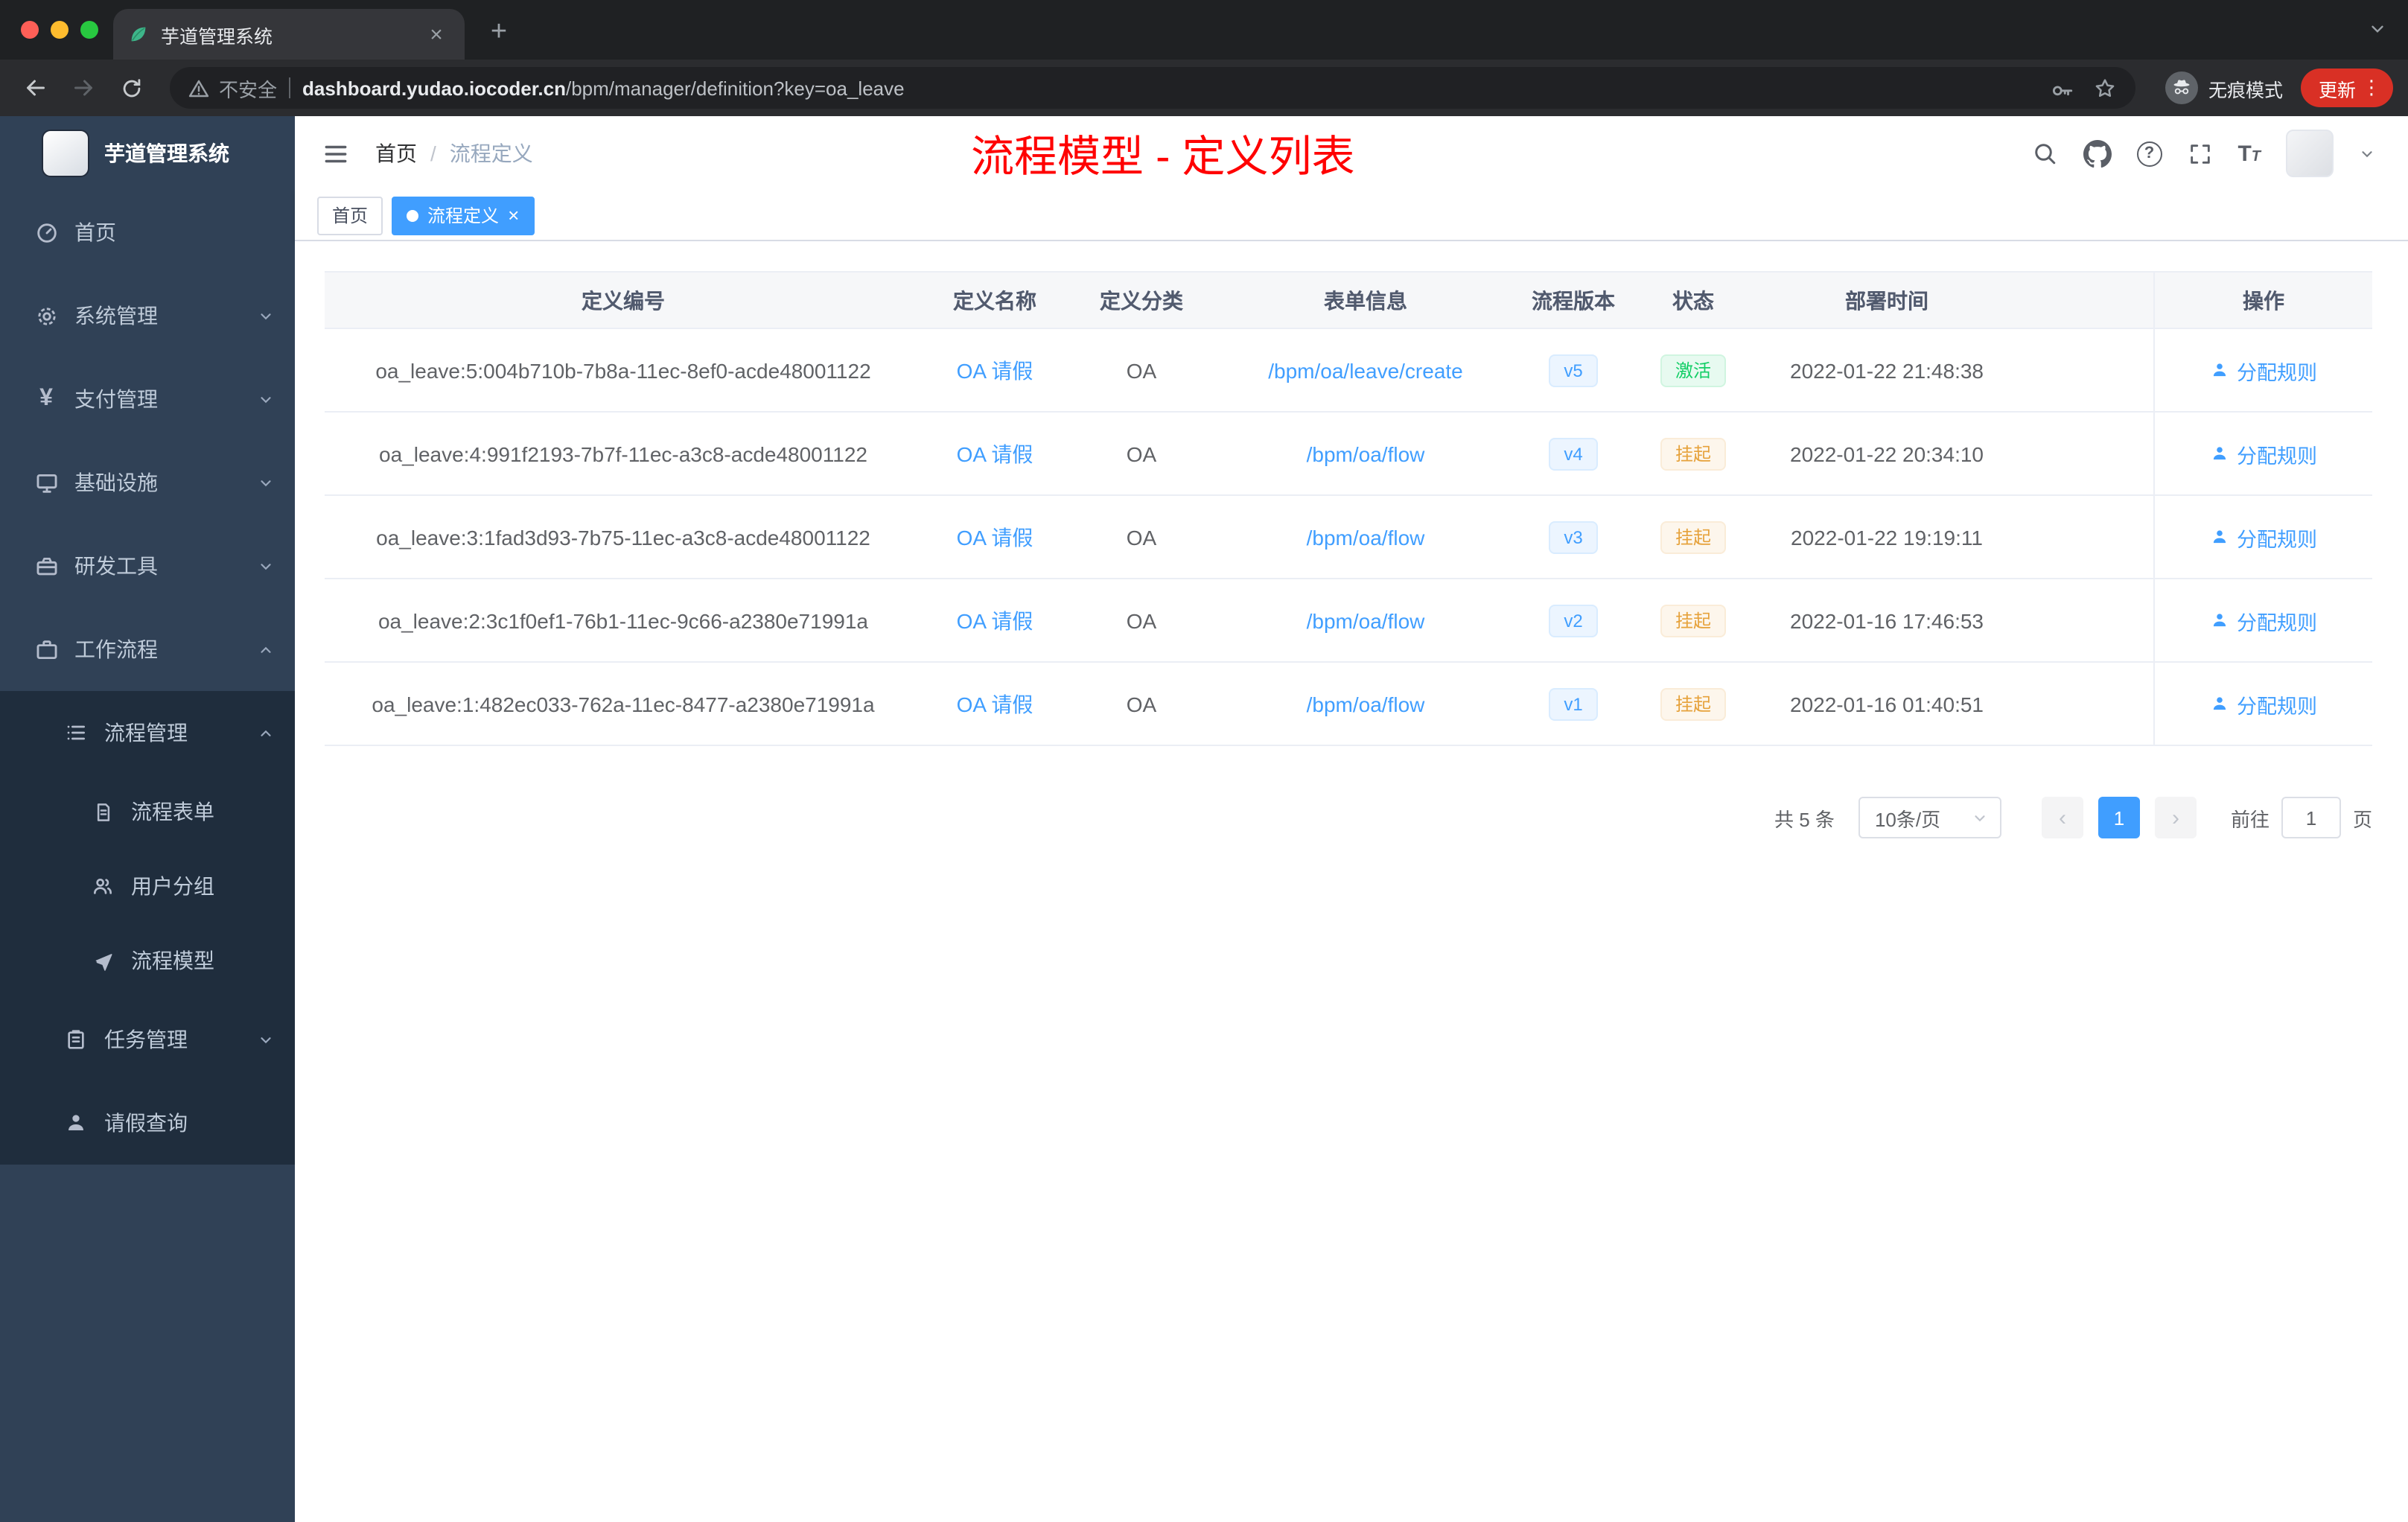 The width and height of the screenshot is (2408, 1522). I want to click on tab-close-icon: ×, so click(436, 34).